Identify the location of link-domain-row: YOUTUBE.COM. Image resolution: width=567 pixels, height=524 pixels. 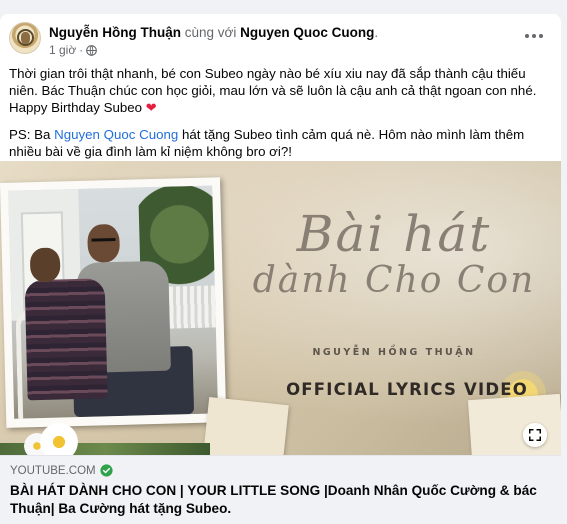
(61, 470).